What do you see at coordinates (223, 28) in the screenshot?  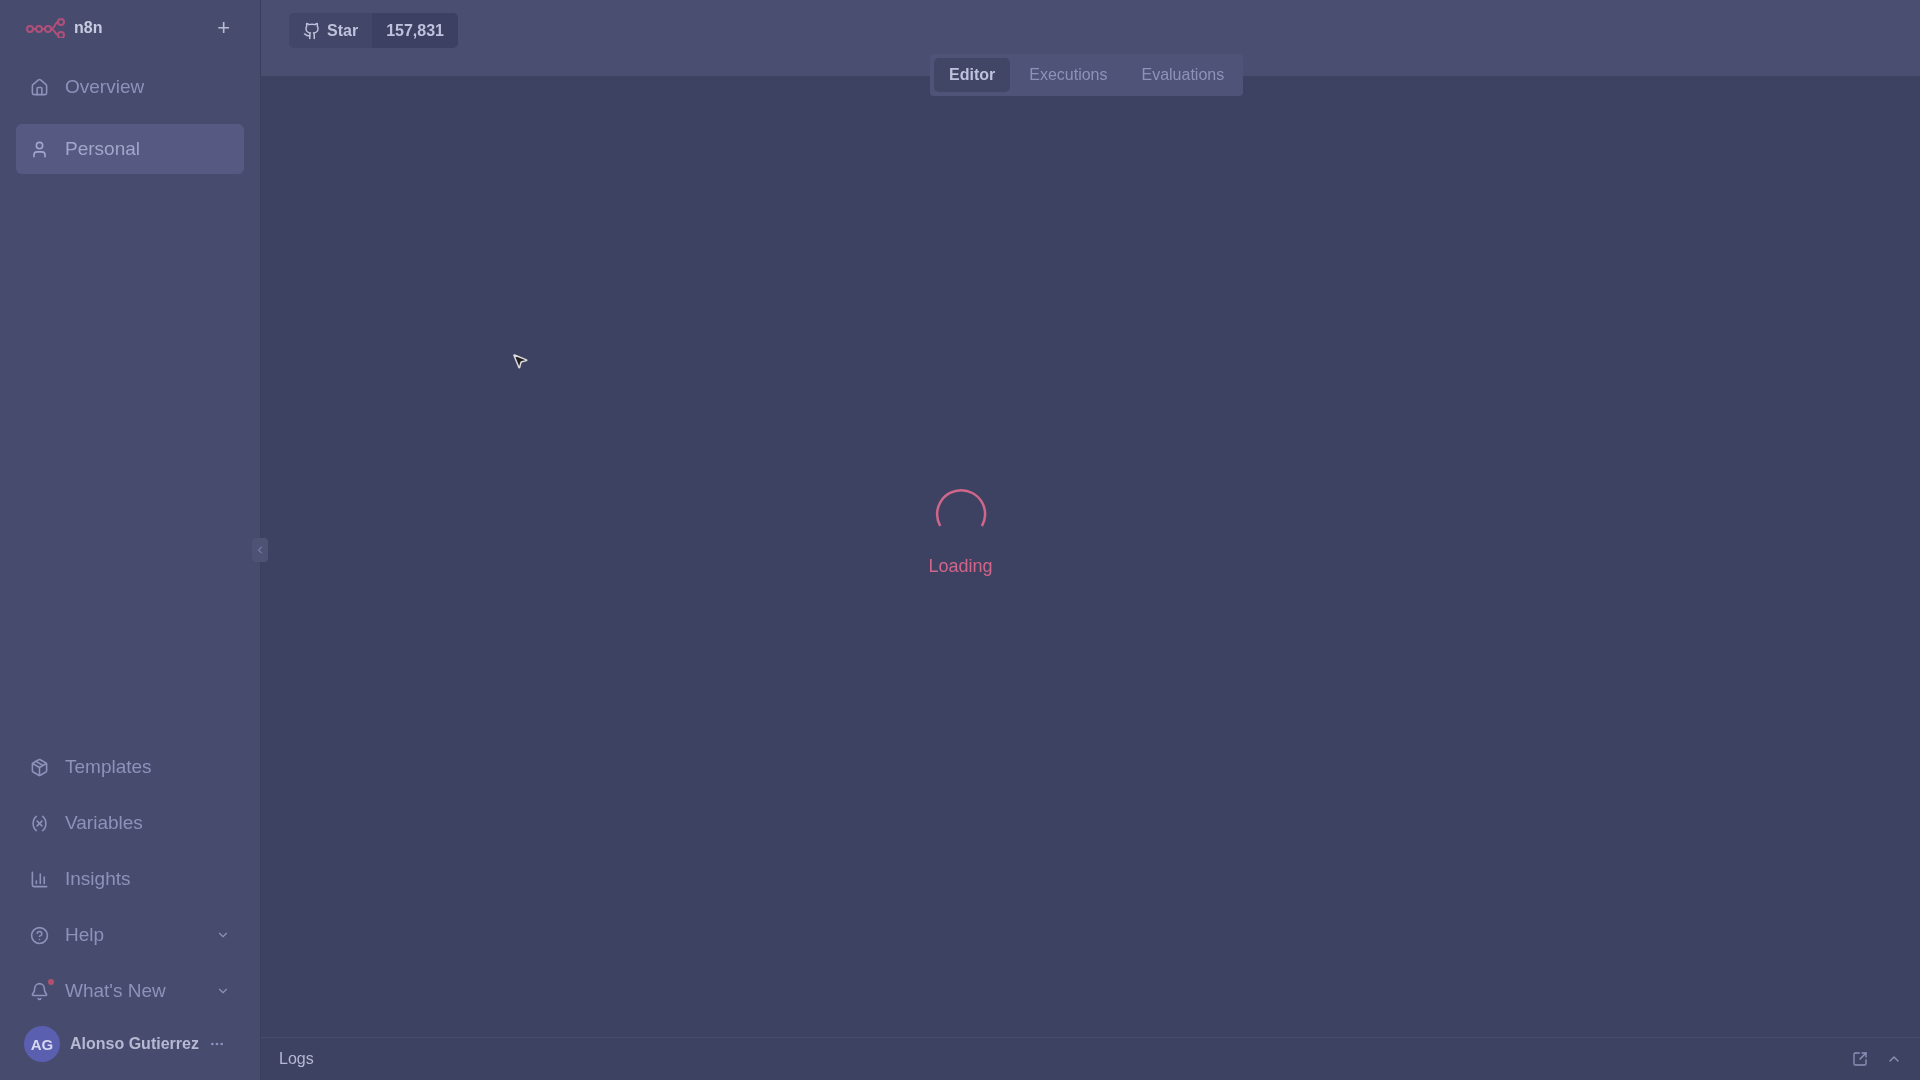 I see `add-button: +` at bounding box center [223, 28].